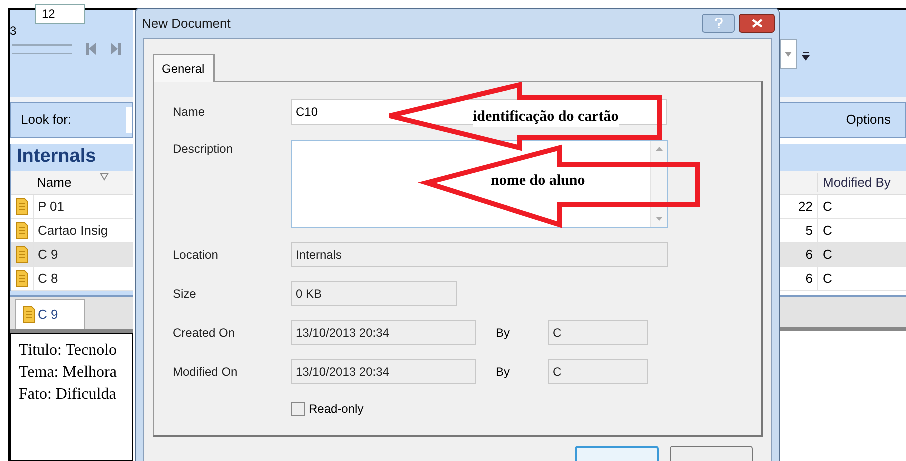 The width and height of the screenshot is (906, 461). I want to click on document-line: Titulo: Tecnolo, so click(68, 351).